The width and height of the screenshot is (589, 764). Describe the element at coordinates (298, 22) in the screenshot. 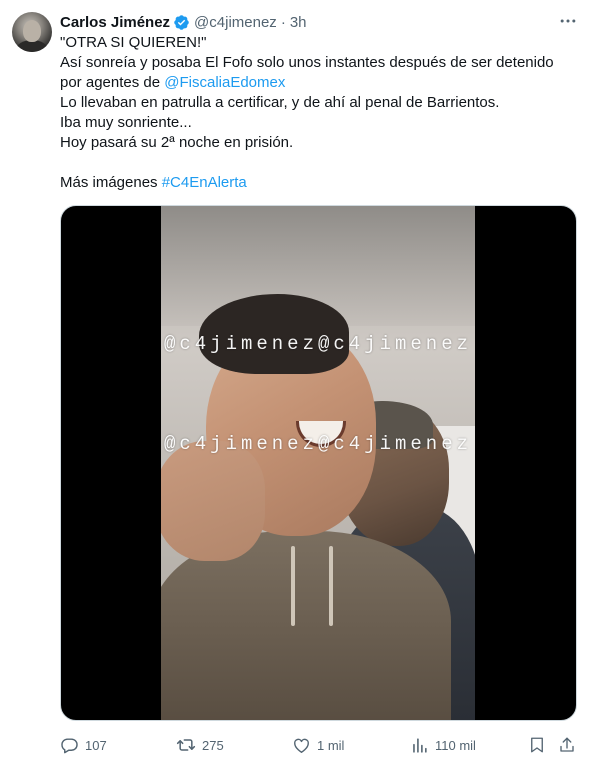

I see `tweet-timestamp: 3h` at that location.